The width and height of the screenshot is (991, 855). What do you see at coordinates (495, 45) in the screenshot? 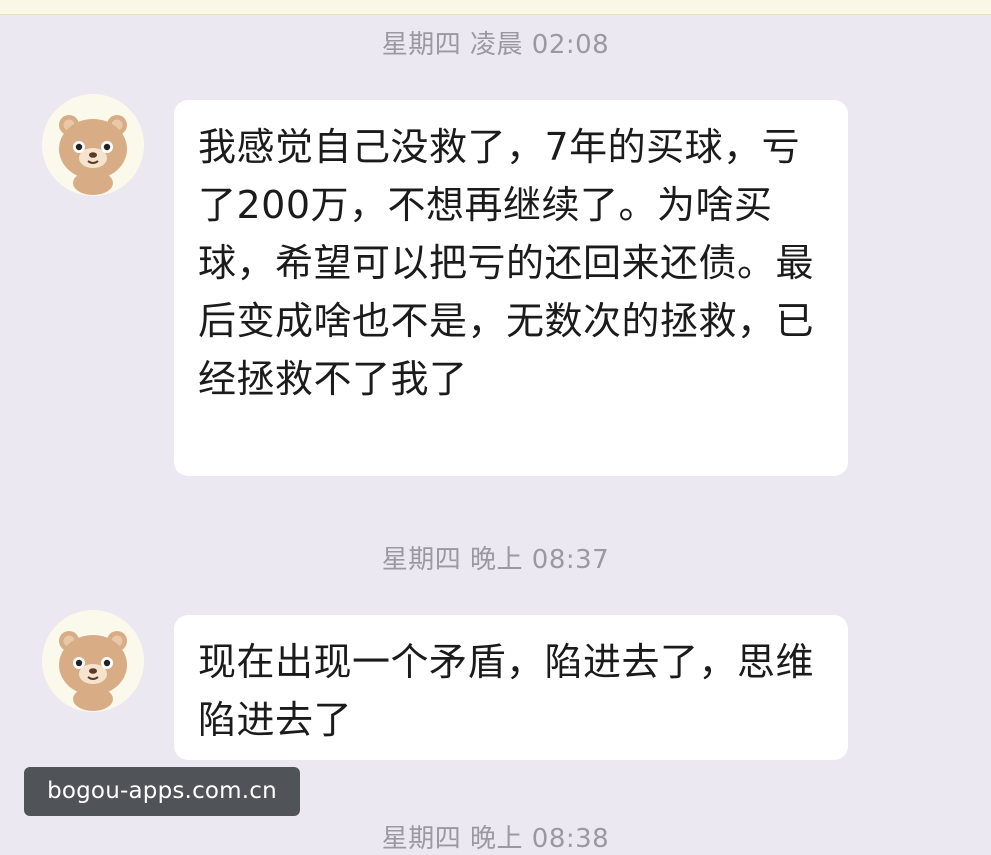
I see `message-timestamp: 星期四 凌晨 02:08` at bounding box center [495, 45].